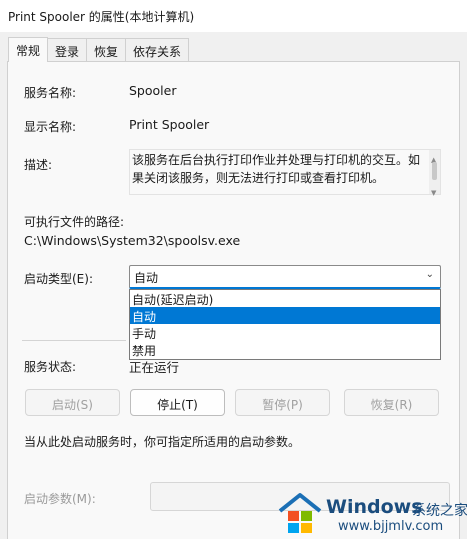  What do you see at coordinates (72, 402) in the screenshot?
I see `start-button: 启动(S)` at bounding box center [72, 402].